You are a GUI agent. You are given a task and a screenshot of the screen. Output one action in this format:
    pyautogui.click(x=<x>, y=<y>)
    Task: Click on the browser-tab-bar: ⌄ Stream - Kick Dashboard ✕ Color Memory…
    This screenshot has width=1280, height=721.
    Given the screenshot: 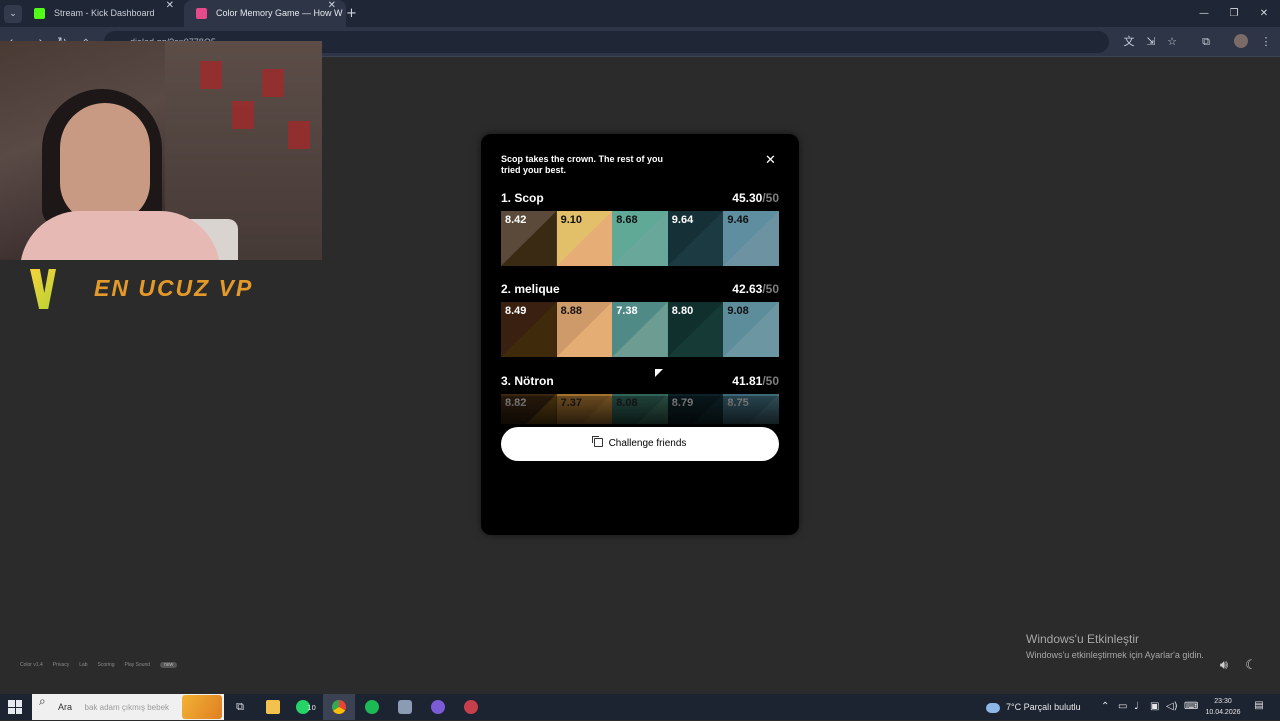 What is the action you would take?
    pyautogui.click(x=640, y=13)
    